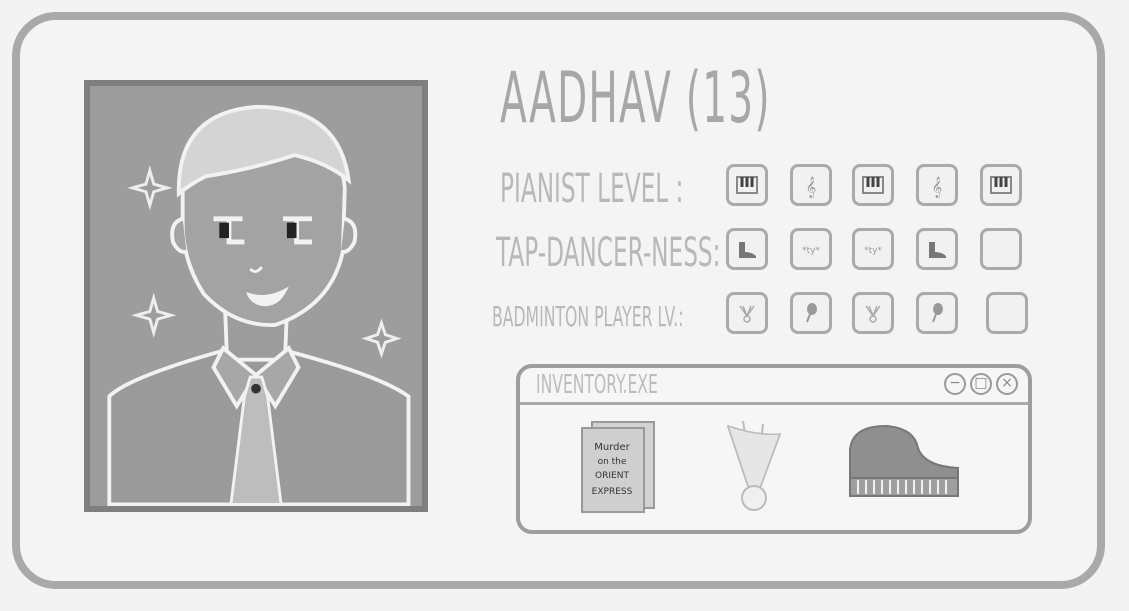 Image resolution: width=1129 pixels, height=611 pixels. I want to click on inventory-title: INVENTORY.EXE, so click(597, 385).